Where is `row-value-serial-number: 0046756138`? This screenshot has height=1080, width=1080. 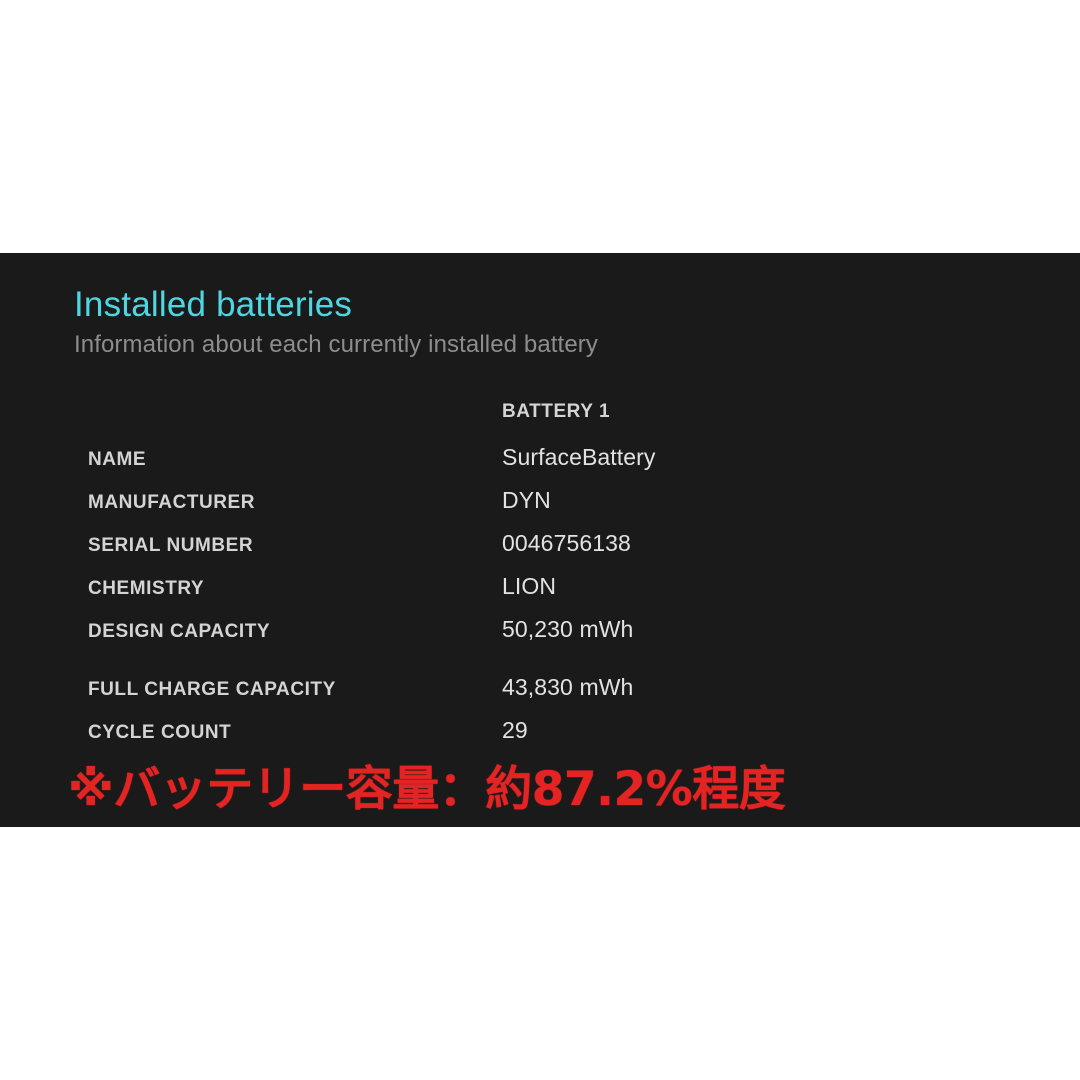 row-value-serial-number: 0046756138 is located at coordinates (566, 543).